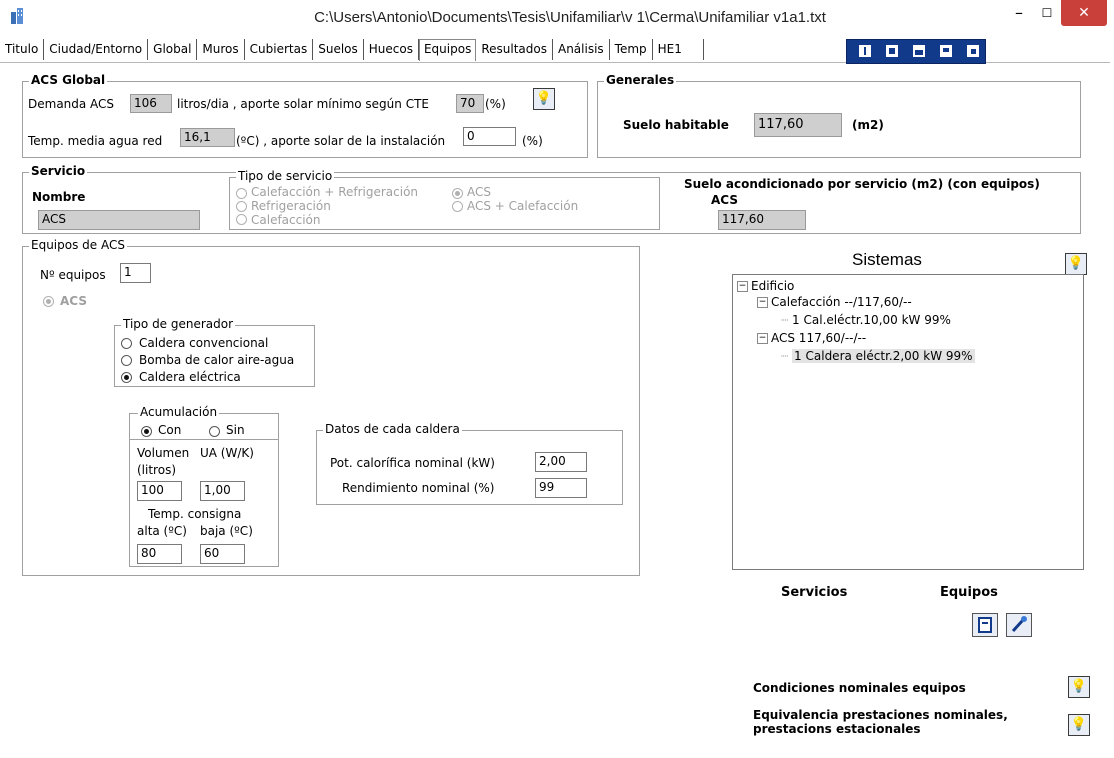  Describe the element at coordinates (162, 531) in the screenshot. I see `alta-label: alta (ºC)` at that location.